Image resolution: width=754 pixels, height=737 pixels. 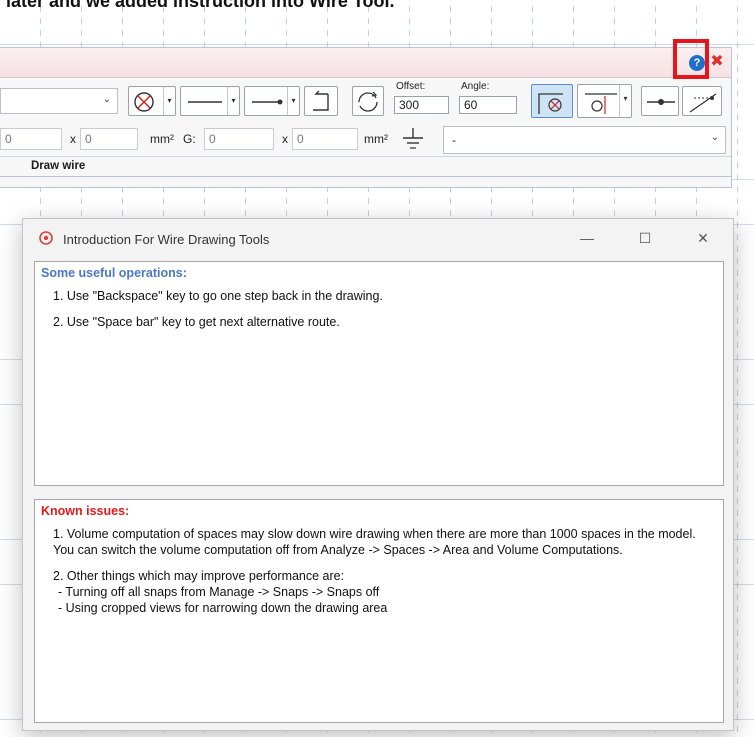 I want to click on ground-icon, so click(x=413, y=139).